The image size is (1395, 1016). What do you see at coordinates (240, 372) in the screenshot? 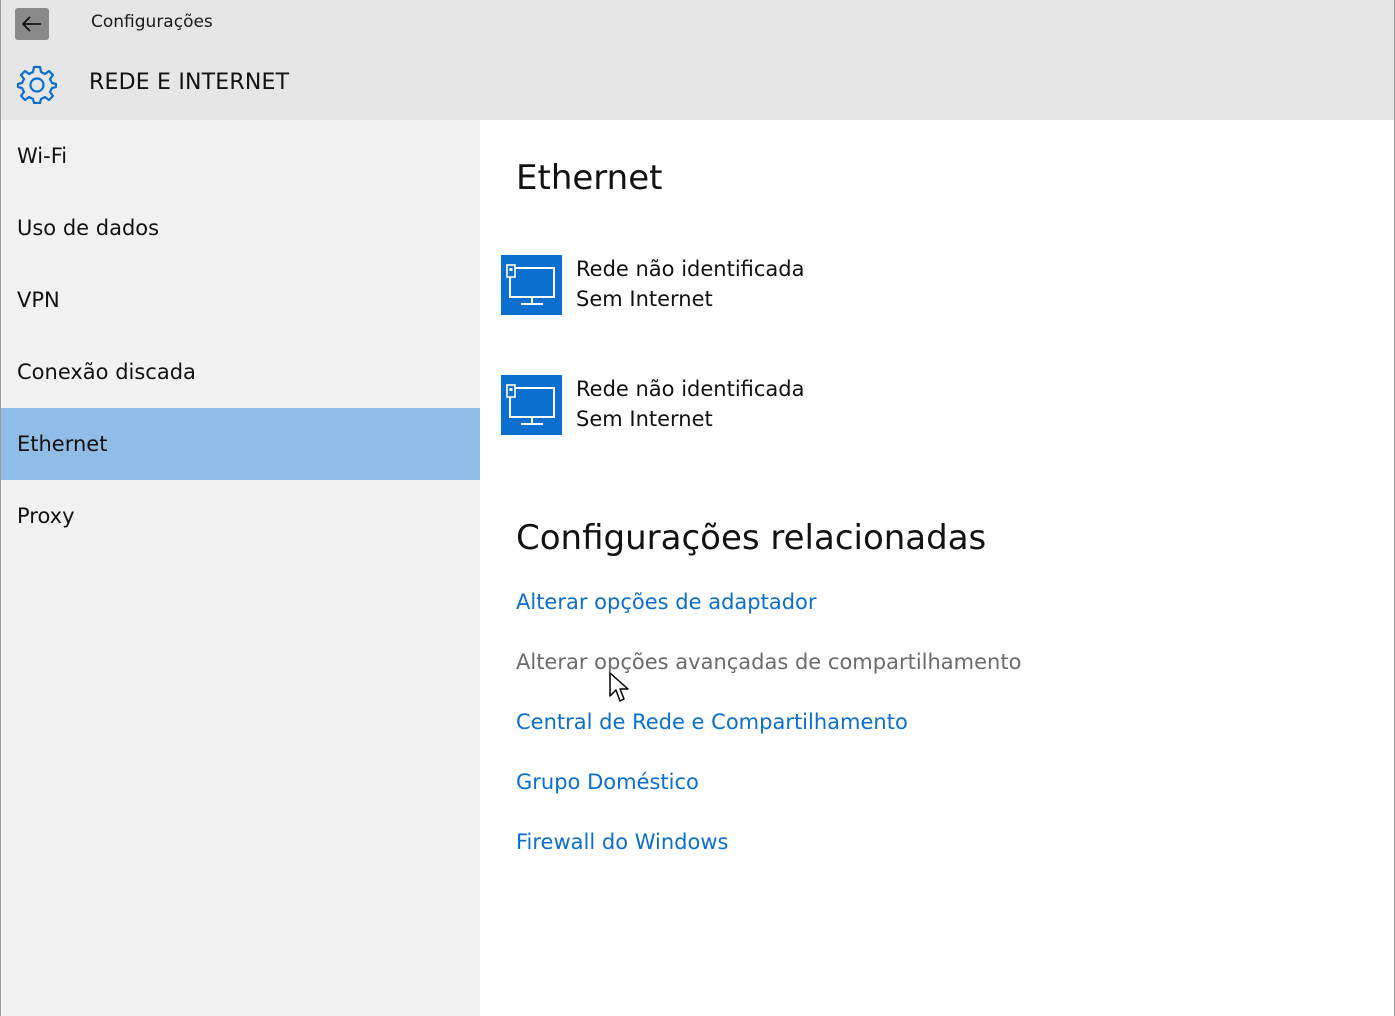
I see `sidebar-item-dialup: Conexão discada` at bounding box center [240, 372].